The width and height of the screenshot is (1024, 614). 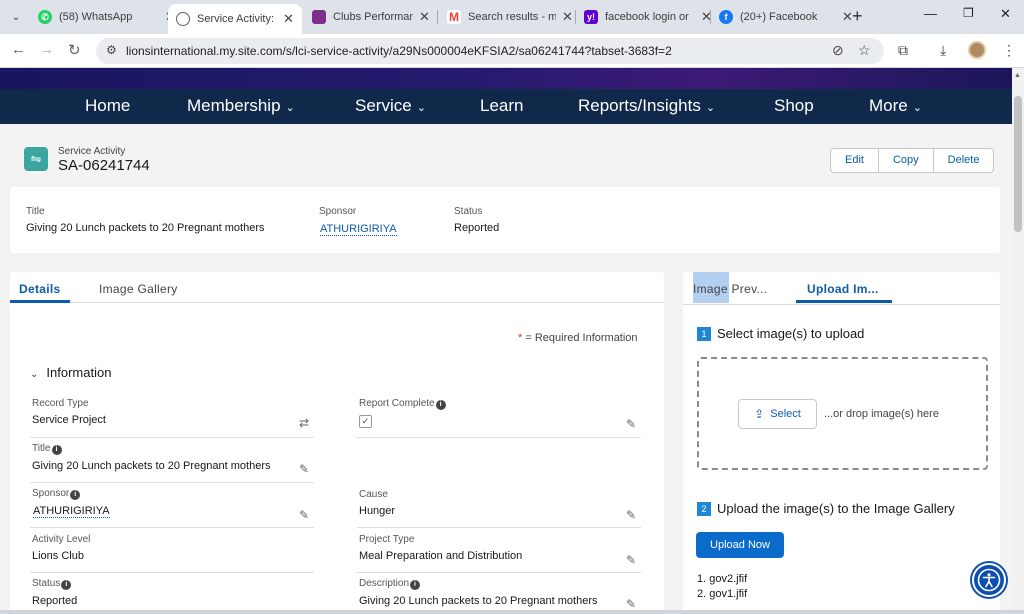 What do you see at coordinates (943, 50) in the screenshot?
I see `download-icon: ⤓` at bounding box center [943, 50].